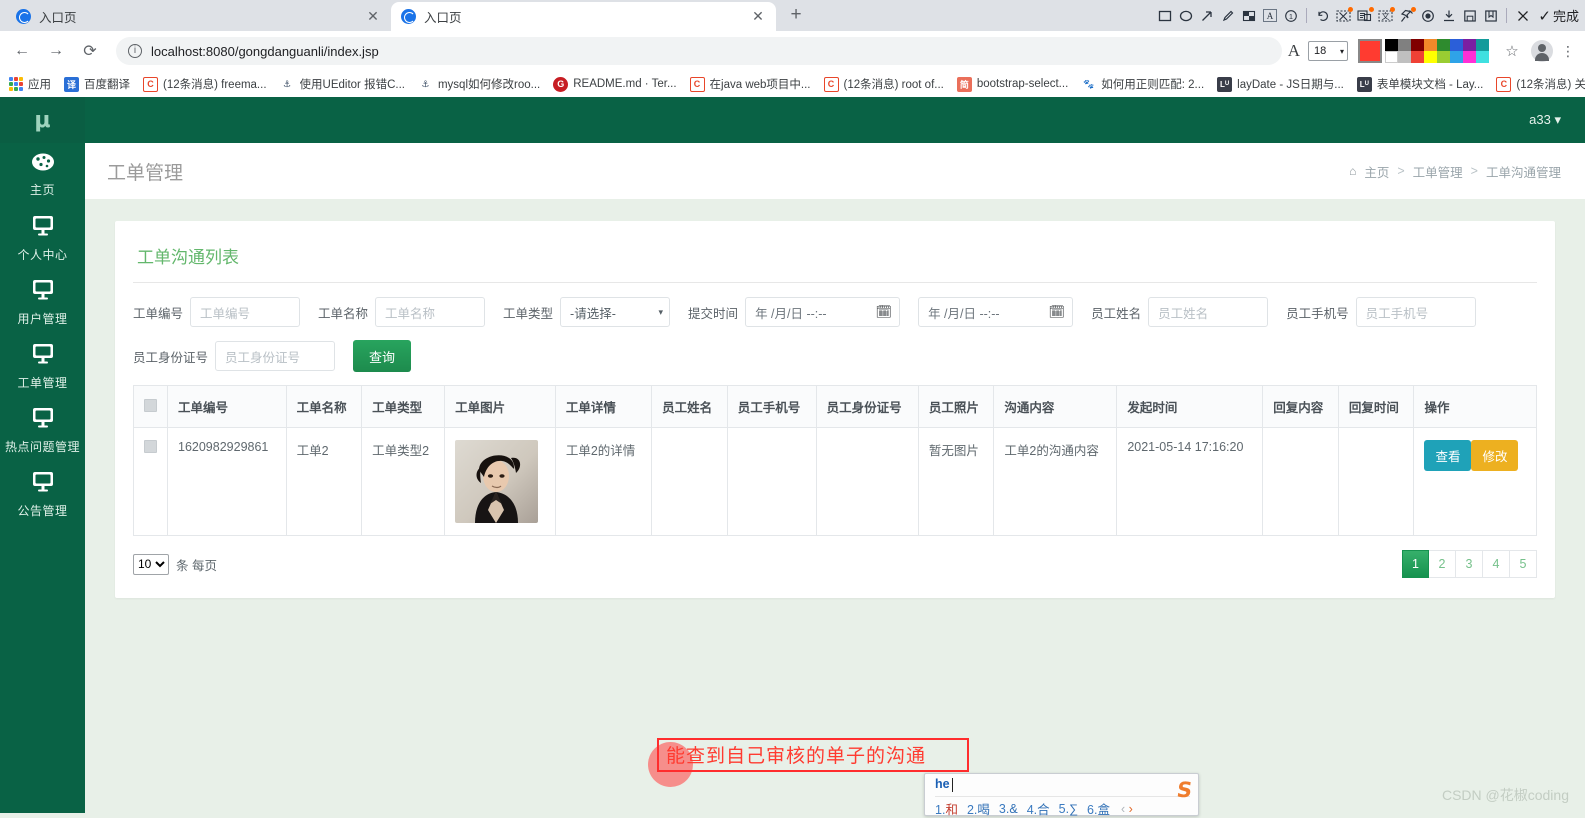 The image size is (1585, 818). Describe the element at coordinates (56, 51) in the screenshot. I see `forward-icon: →` at that location.